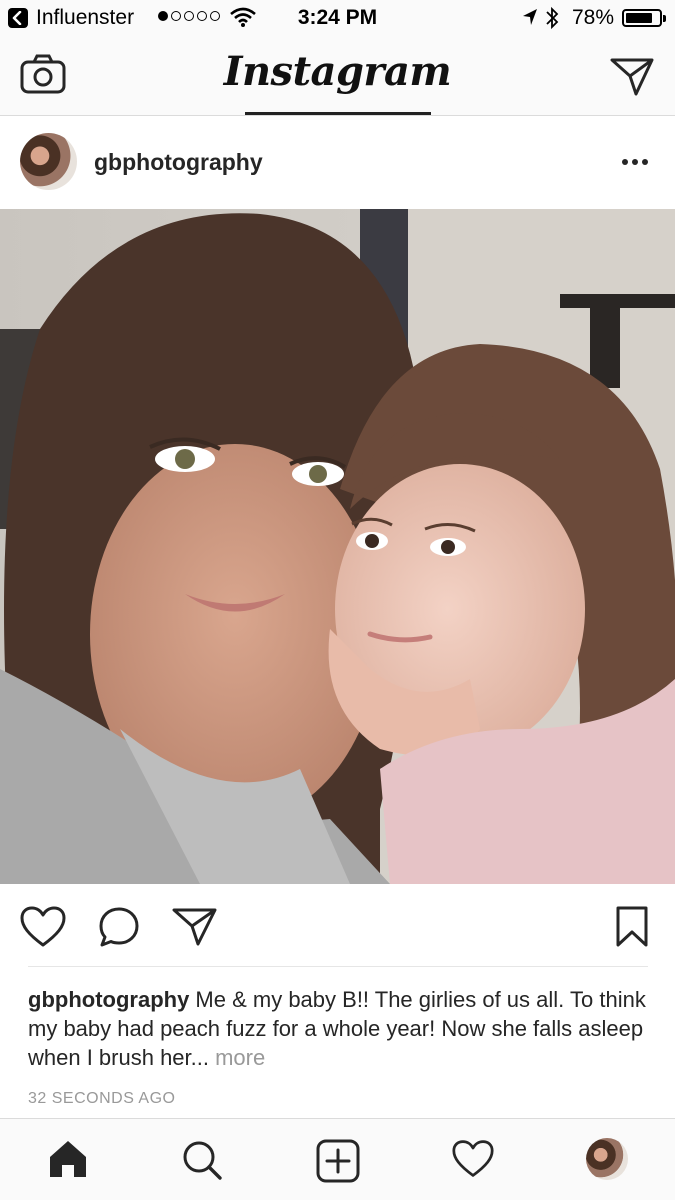 Image resolution: width=675 pixels, height=1200 pixels. What do you see at coordinates (337, 925) in the screenshot?
I see `post-action-bar` at bounding box center [337, 925].